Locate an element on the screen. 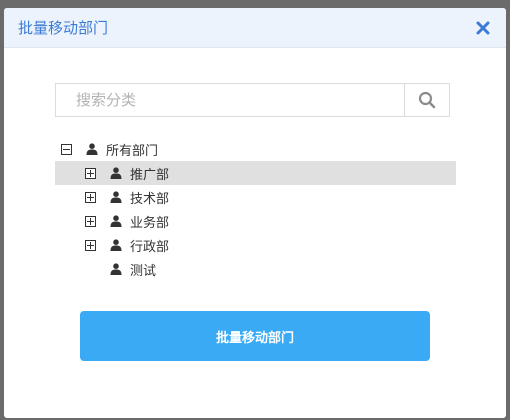  collapse-toggle is located at coordinates (66, 149).